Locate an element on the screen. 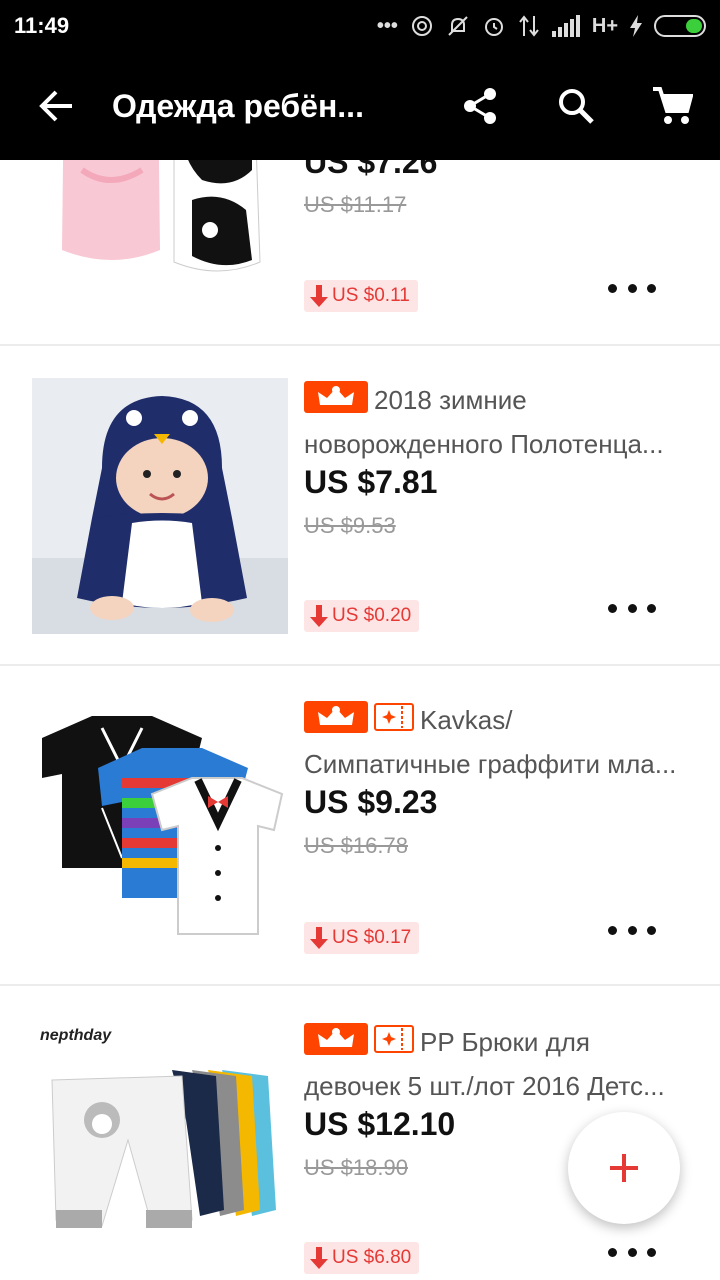 The height and width of the screenshot is (1280, 720). product-name-line1: Kavkas/ is located at coordinates (466, 720).